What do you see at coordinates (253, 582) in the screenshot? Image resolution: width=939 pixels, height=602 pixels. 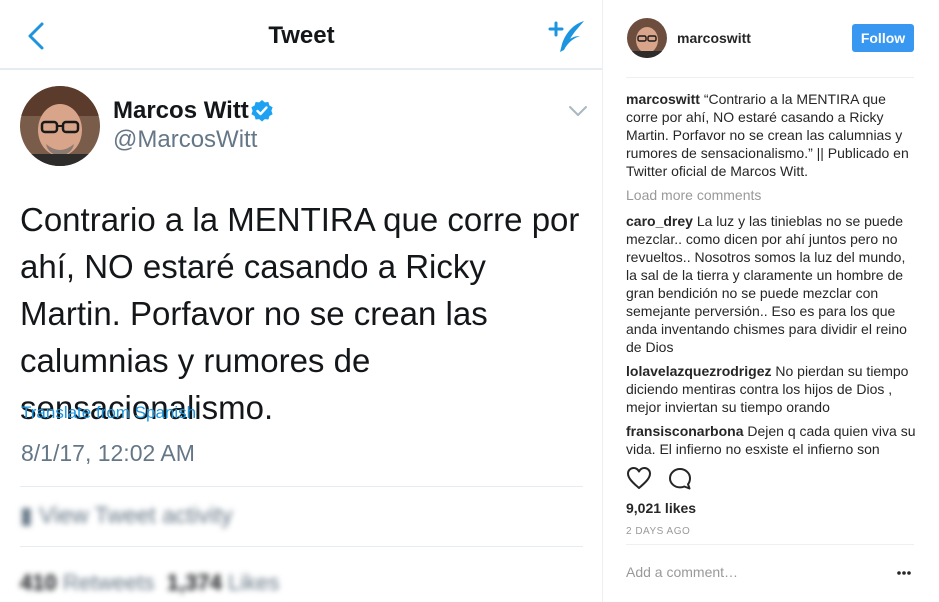 I see `likes-label: Likes` at bounding box center [253, 582].